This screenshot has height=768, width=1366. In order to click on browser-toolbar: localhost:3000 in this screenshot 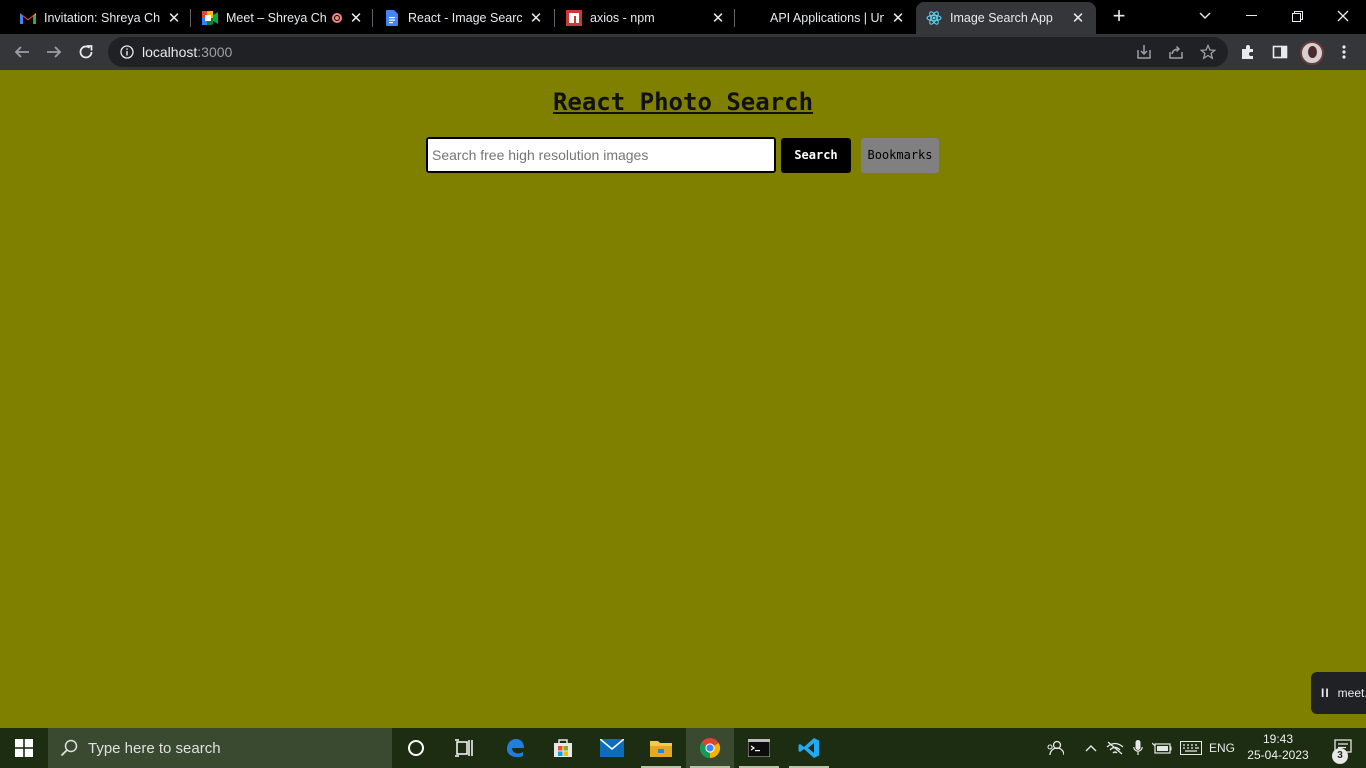, I will do `click(683, 52)`.